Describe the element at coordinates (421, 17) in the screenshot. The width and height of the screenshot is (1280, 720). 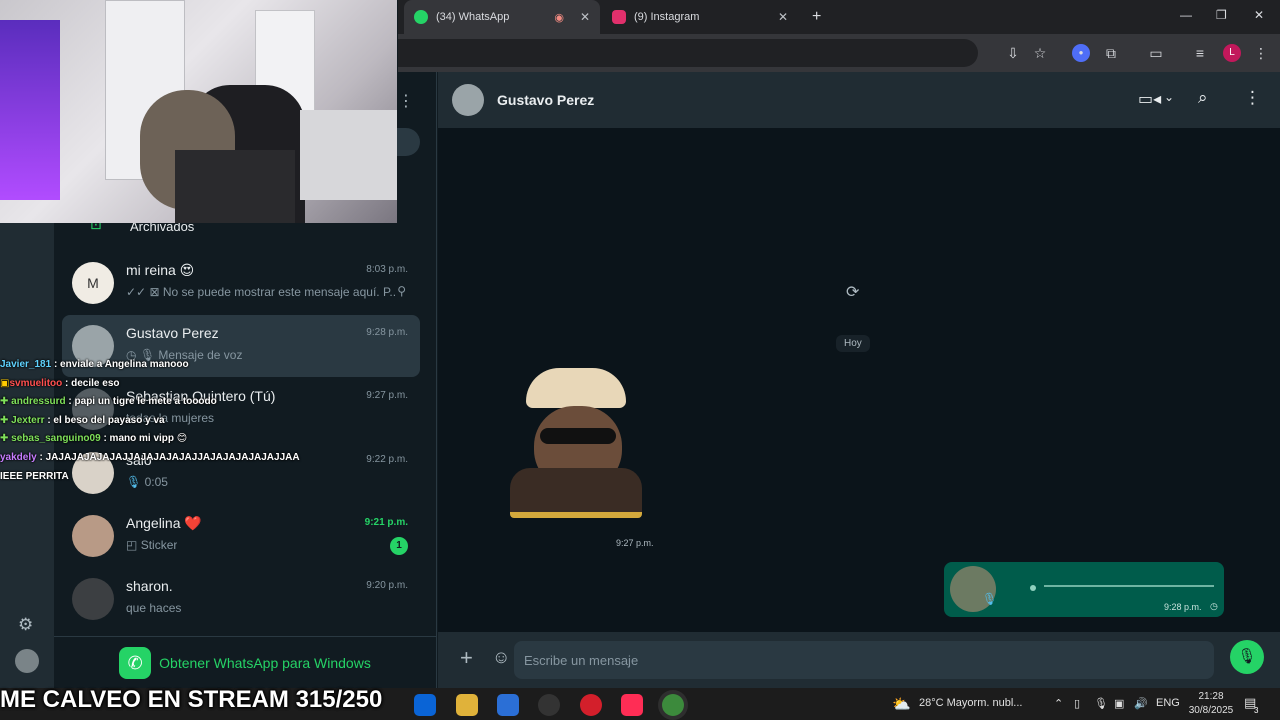
I see `whatsapp-favicon-icon` at that location.